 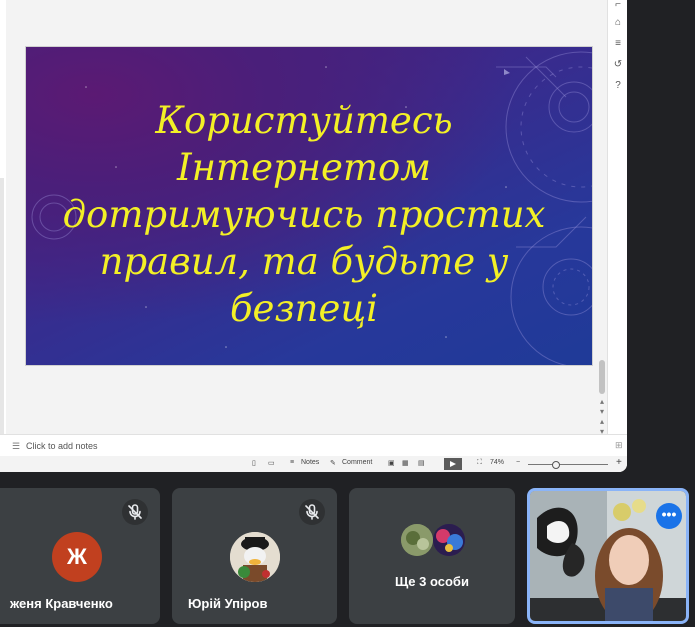 I want to click on participant-name: женя Кравченко, so click(x=61, y=603).